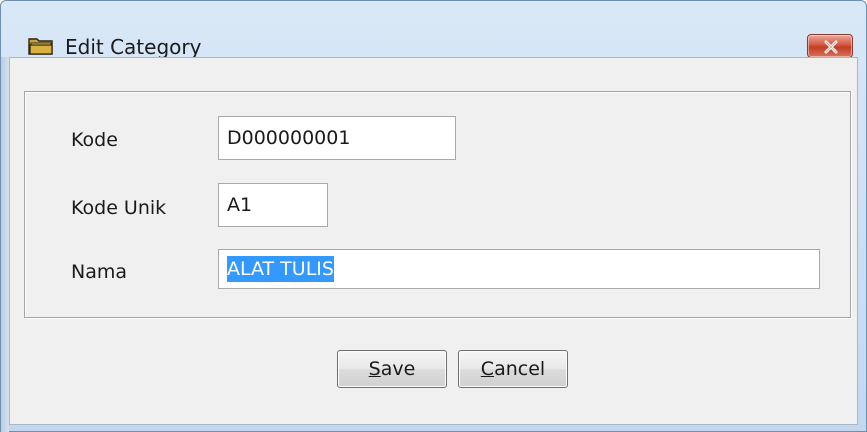 The width and height of the screenshot is (867, 432). Describe the element at coordinates (280, 269) in the screenshot. I see `nama-selected-text: ALAT TULIS` at that location.